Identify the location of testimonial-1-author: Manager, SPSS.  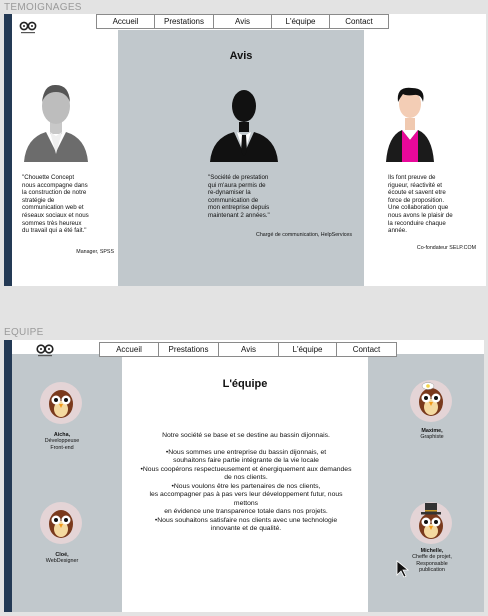
(95, 252).